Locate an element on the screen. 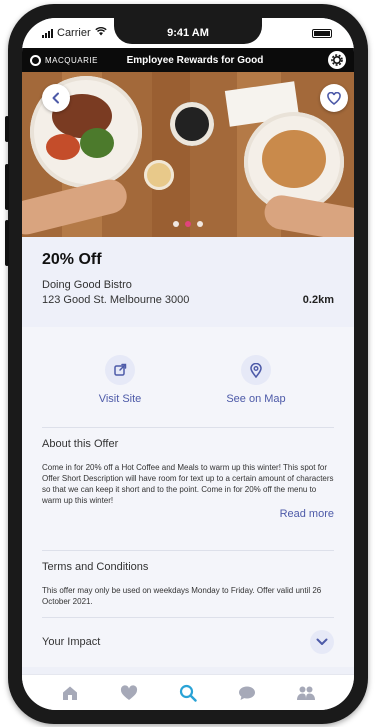 Image resolution: width=377 pixels, height=727 pixels. coffee-cup is located at coordinates (192, 124).